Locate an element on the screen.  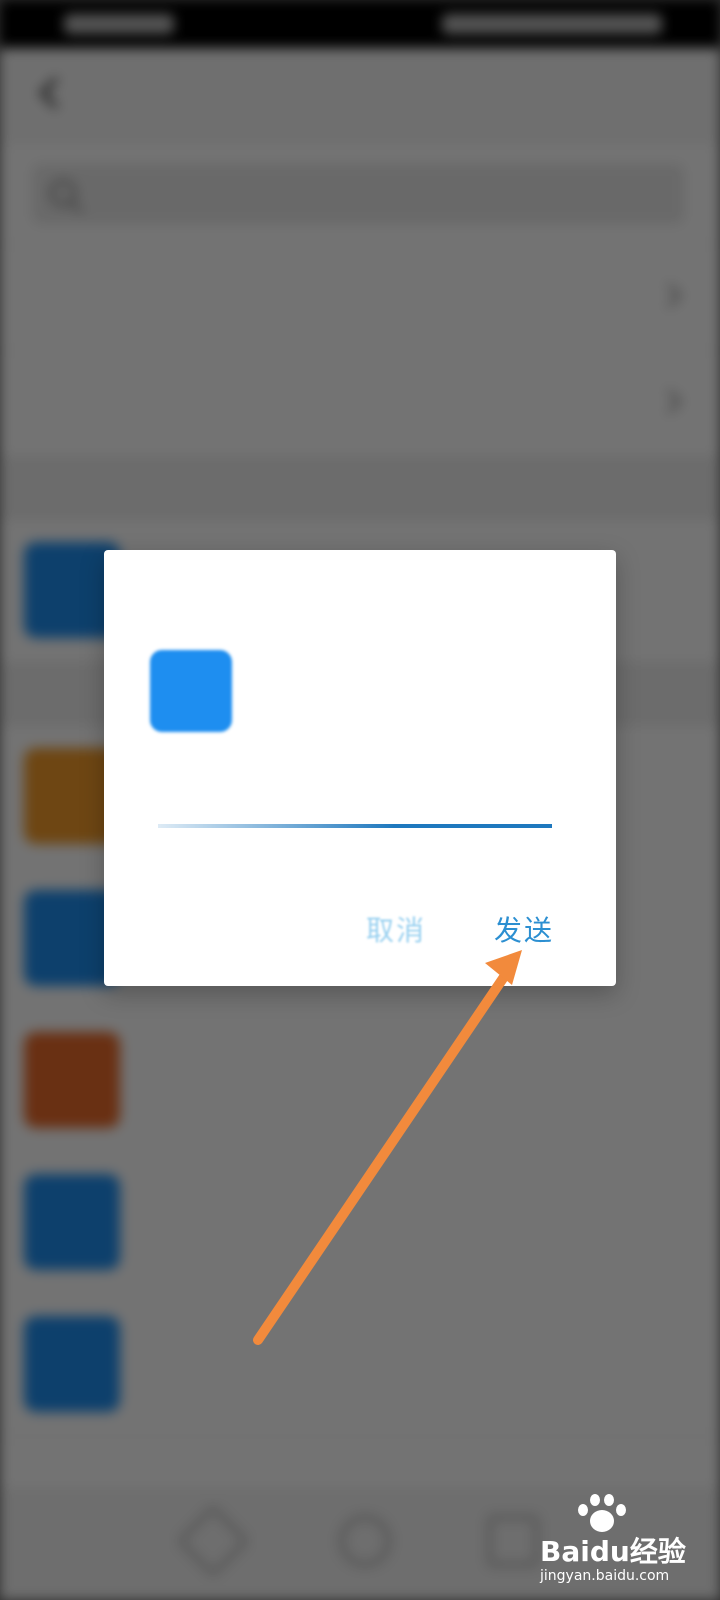
message-input is located at coordinates (360, 800).